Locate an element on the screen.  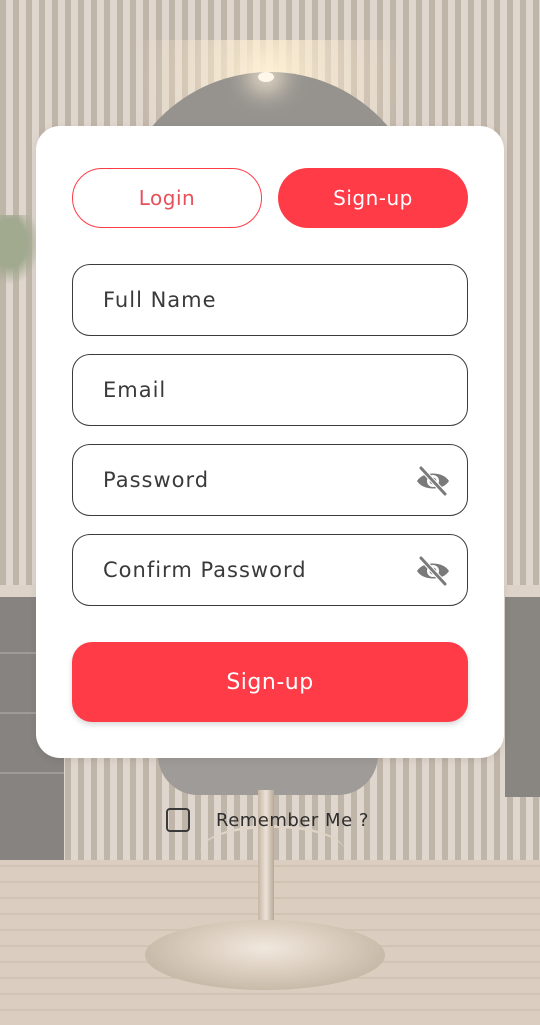
password-input is located at coordinates (249, 480).